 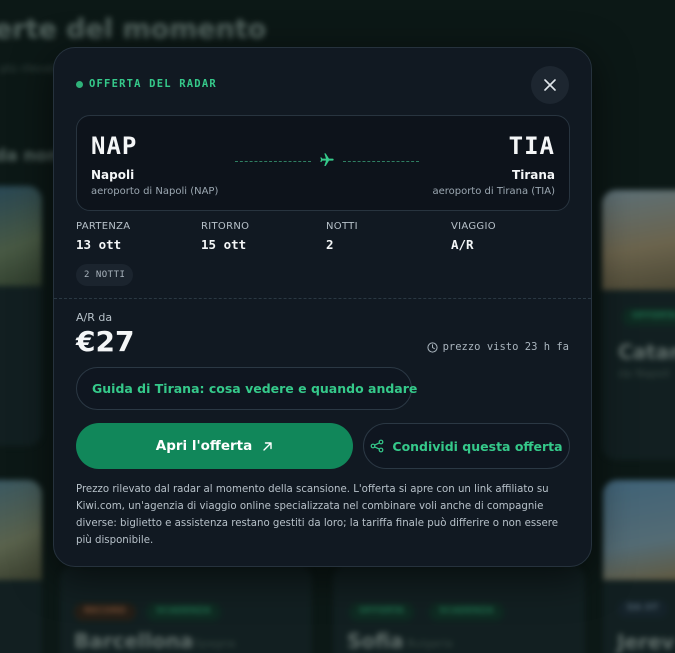 I want to click on stat-departure: PARTENZA 13 ott, so click(x=103, y=236).